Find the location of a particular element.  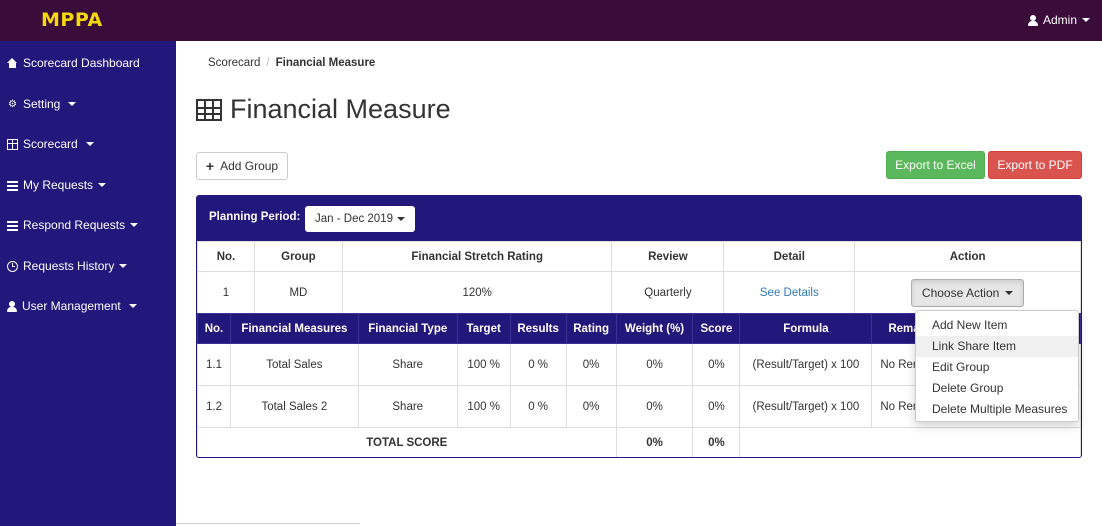

review-period: Quarterly is located at coordinates (668, 292).